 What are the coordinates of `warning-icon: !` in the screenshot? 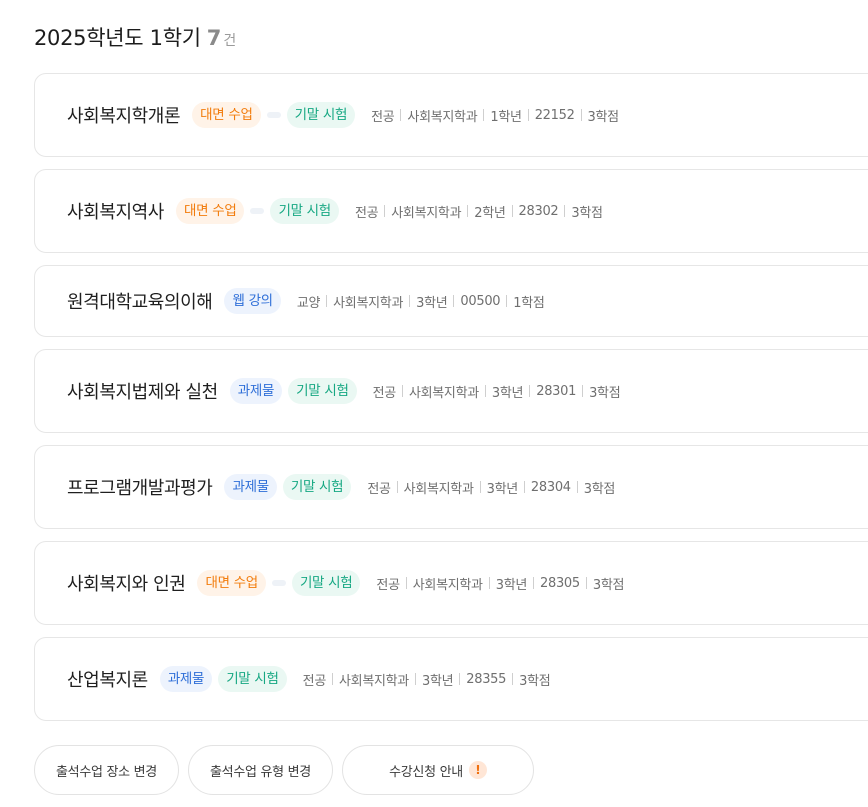 It's located at (477, 770).